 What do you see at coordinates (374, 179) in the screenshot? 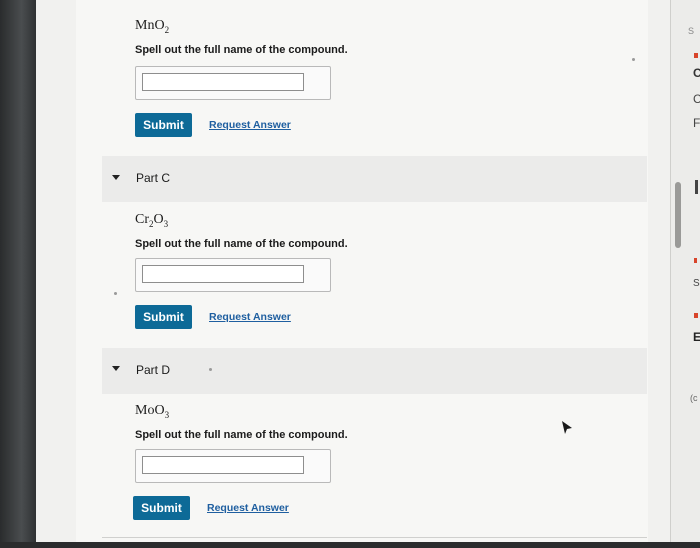
I see `part-c-header` at bounding box center [374, 179].